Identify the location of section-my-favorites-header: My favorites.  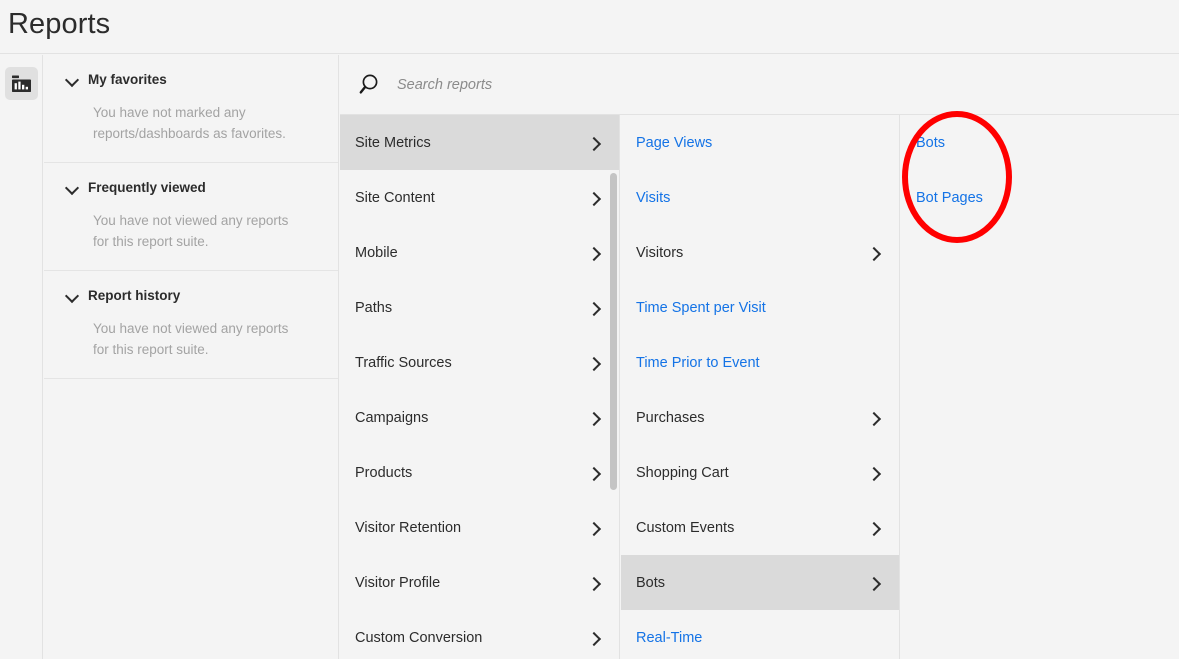
(192, 79).